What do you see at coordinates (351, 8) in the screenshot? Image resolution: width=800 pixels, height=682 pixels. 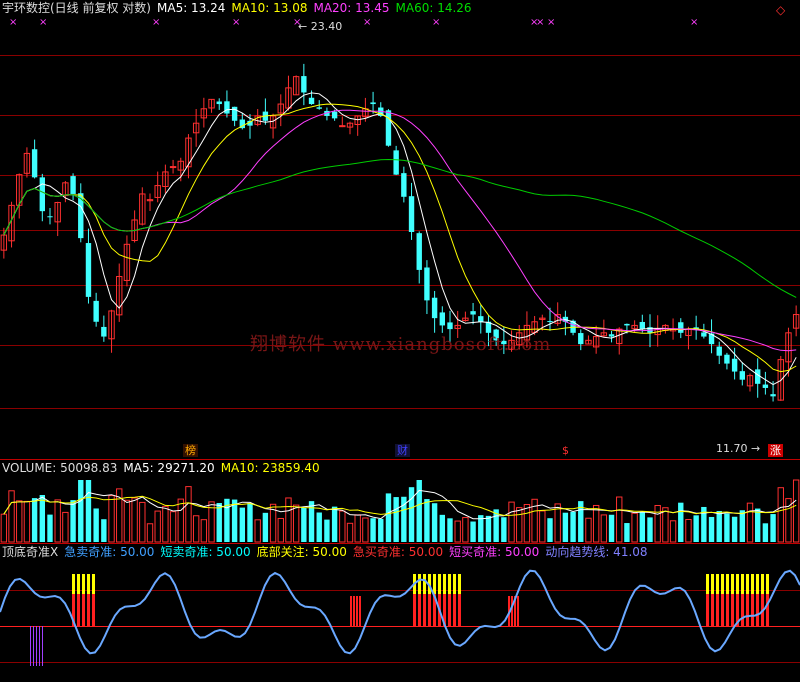 I see `ma20-label: MA20: 13.45` at bounding box center [351, 8].